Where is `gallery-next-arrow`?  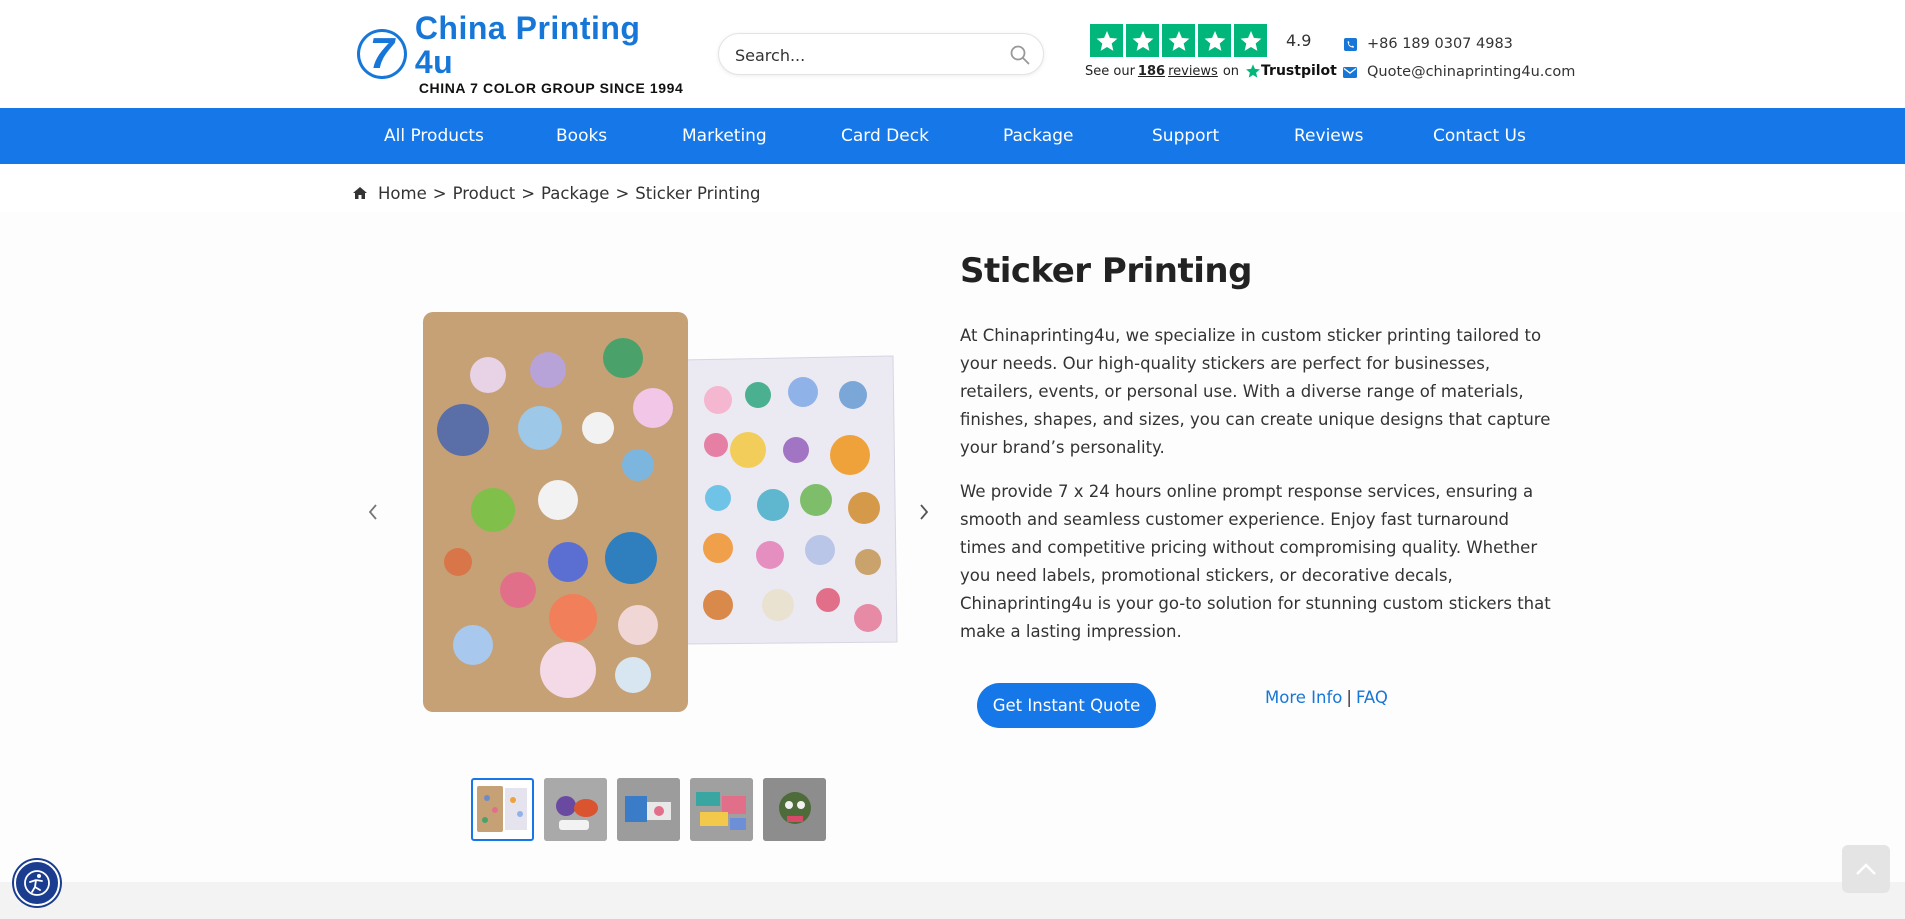 gallery-next-arrow is located at coordinates (924, 512).